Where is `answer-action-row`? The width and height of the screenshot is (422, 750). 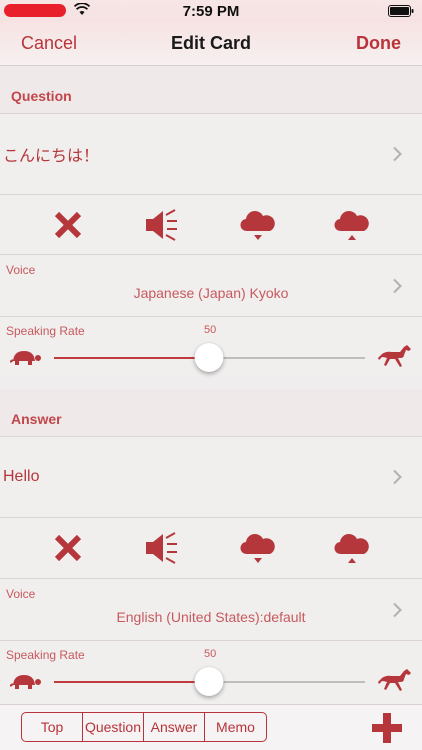
answer-action-row is located at coordinates (211, 547).